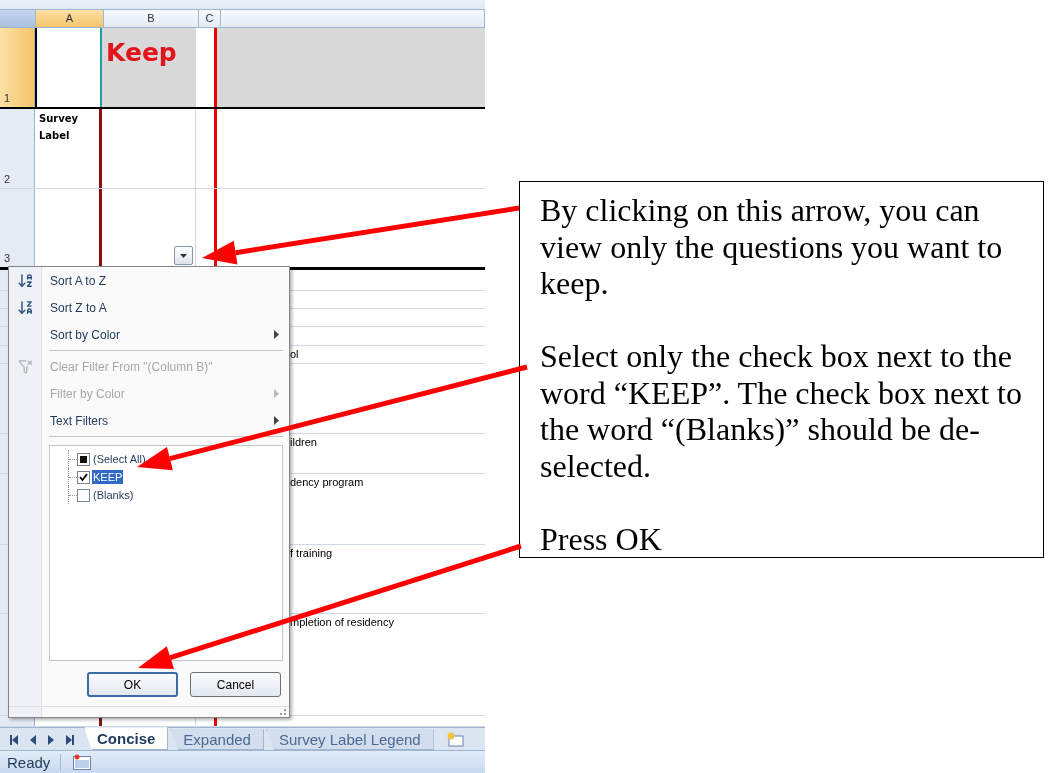 This screenshot has width=1059, height=773. What do you see at coordinates (17, 148) in the screenshot?
I see `row-header: 2` at bounding box center [17, 148].